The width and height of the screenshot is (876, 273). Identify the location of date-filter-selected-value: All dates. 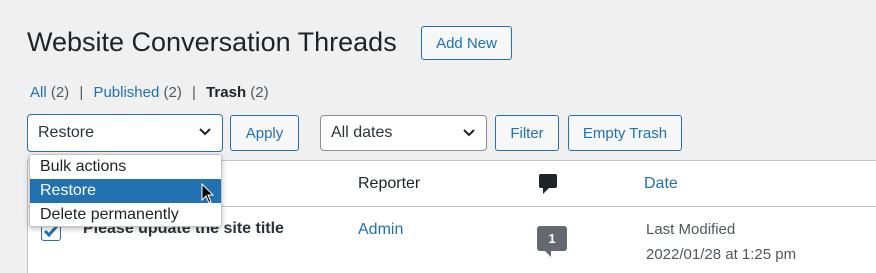
(362, 132).